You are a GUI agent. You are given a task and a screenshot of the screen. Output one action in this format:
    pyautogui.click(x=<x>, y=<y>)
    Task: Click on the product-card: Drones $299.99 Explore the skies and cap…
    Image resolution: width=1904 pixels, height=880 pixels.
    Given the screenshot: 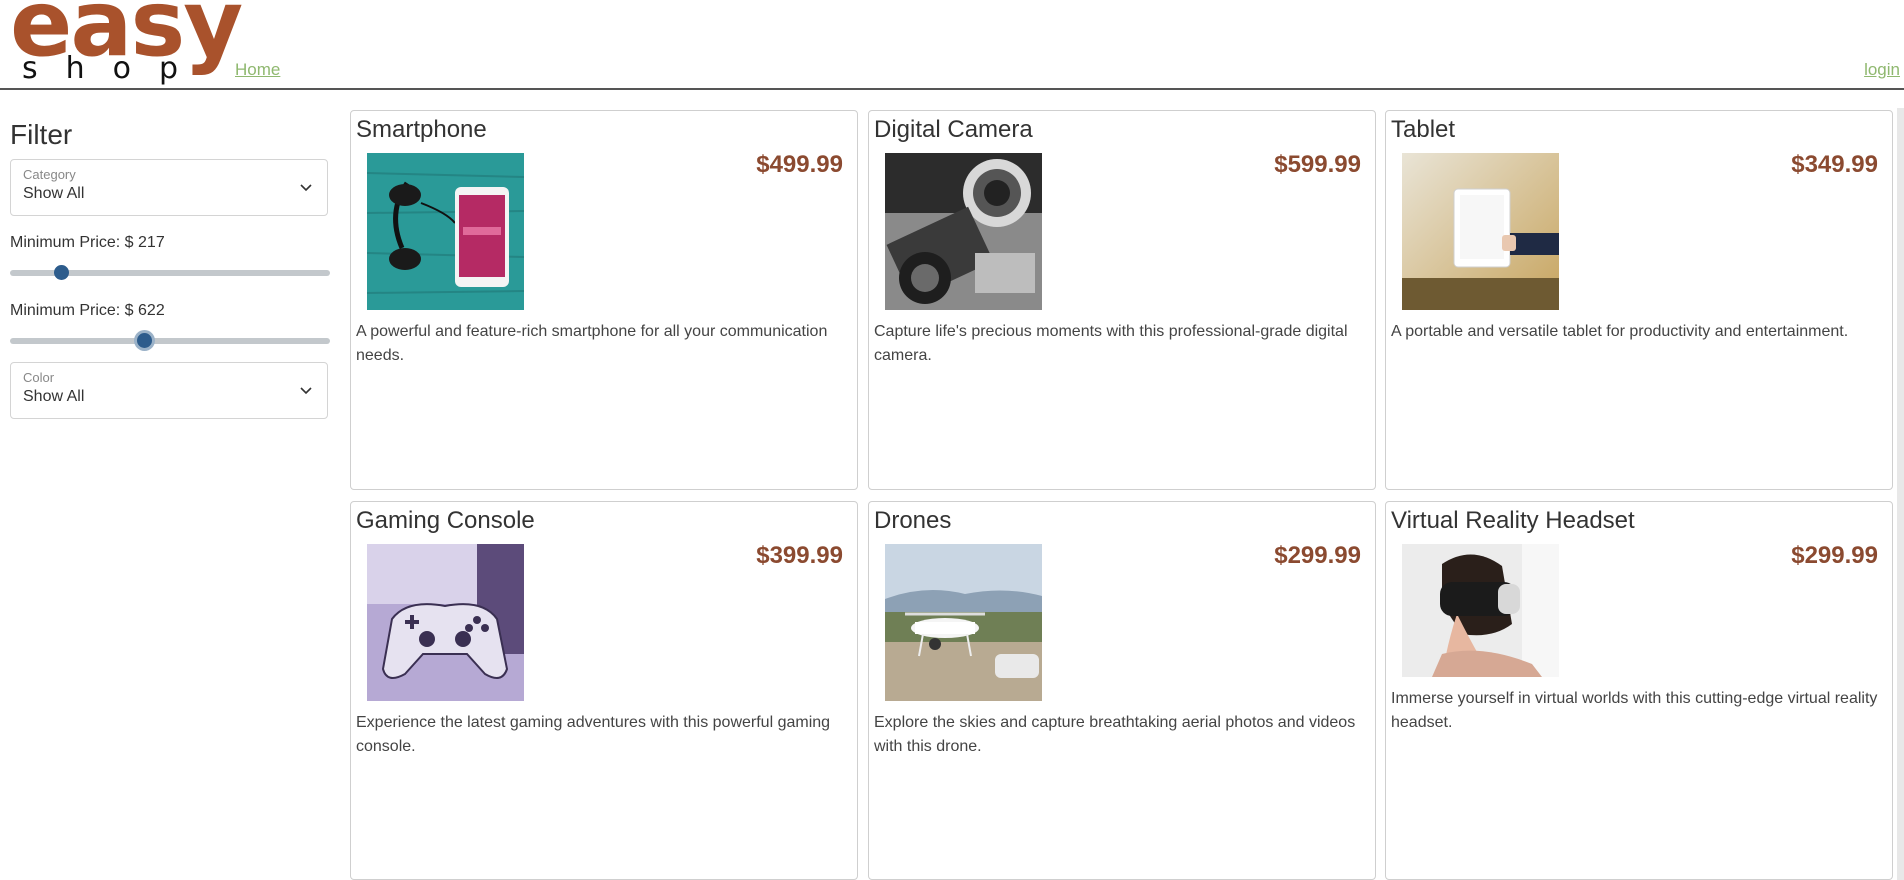 What is the action you would take?
    pyautogui.click(x=1122, y=690)
    